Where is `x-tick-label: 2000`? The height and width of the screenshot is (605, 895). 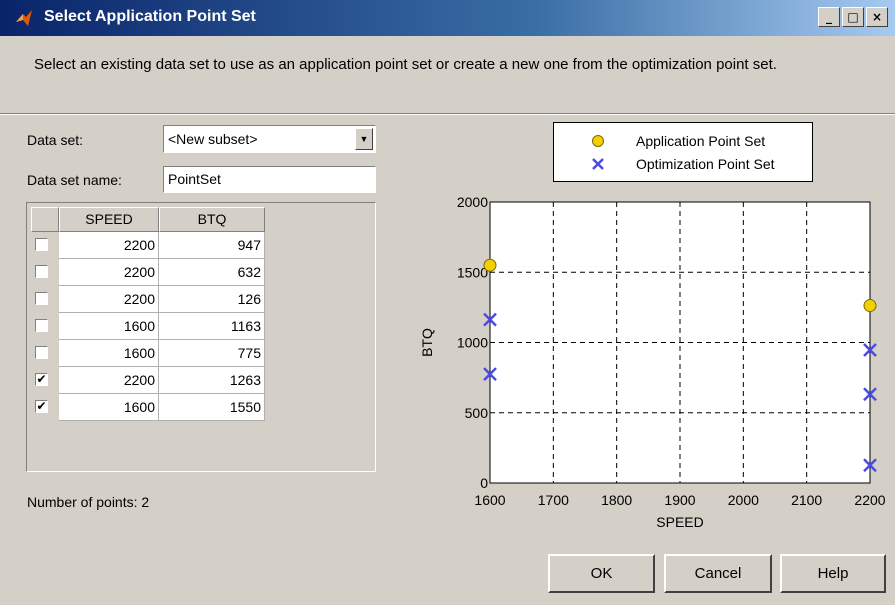
x-tick-label: 2000 is located at coordinates (743, 500).